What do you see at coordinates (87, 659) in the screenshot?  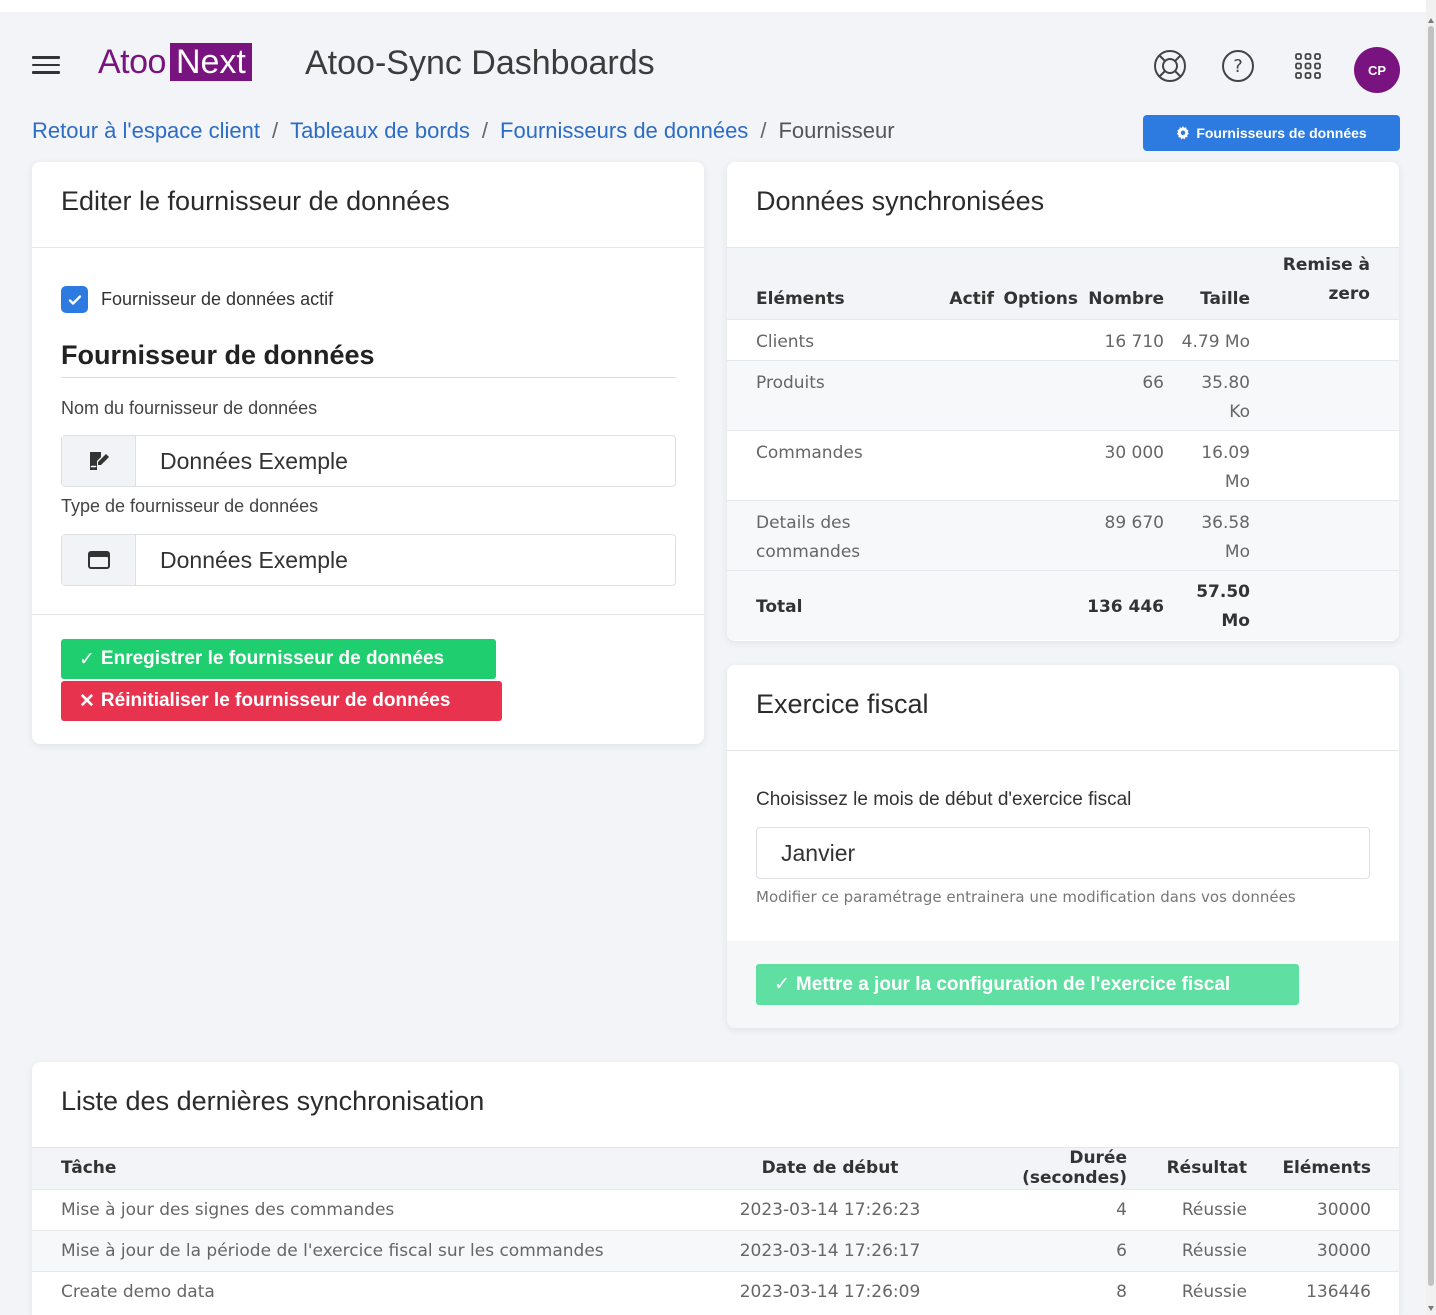 I see `check-icon: ✓` at bounding box center [87, 659].